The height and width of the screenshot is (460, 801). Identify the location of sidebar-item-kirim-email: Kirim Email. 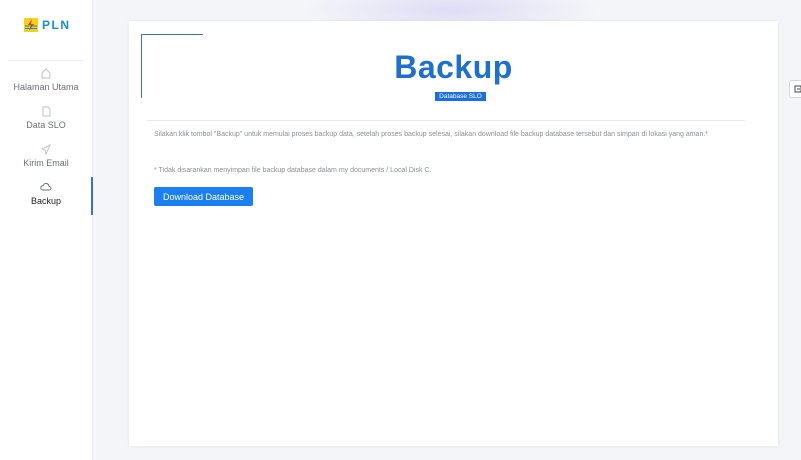
(46, 161).